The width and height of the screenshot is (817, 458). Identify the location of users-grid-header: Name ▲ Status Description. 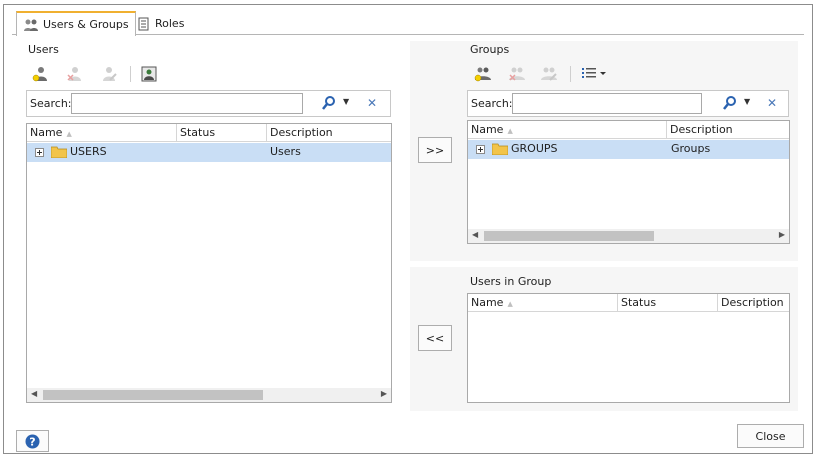
(209, 133).